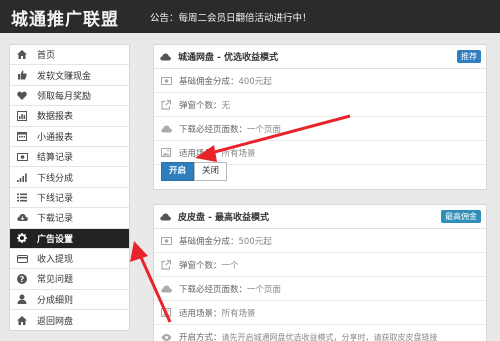 The image size is (500, 341). I want to click on panel-header: 城通网盘 - 优选收益模式 推荐, so click(320, 57).